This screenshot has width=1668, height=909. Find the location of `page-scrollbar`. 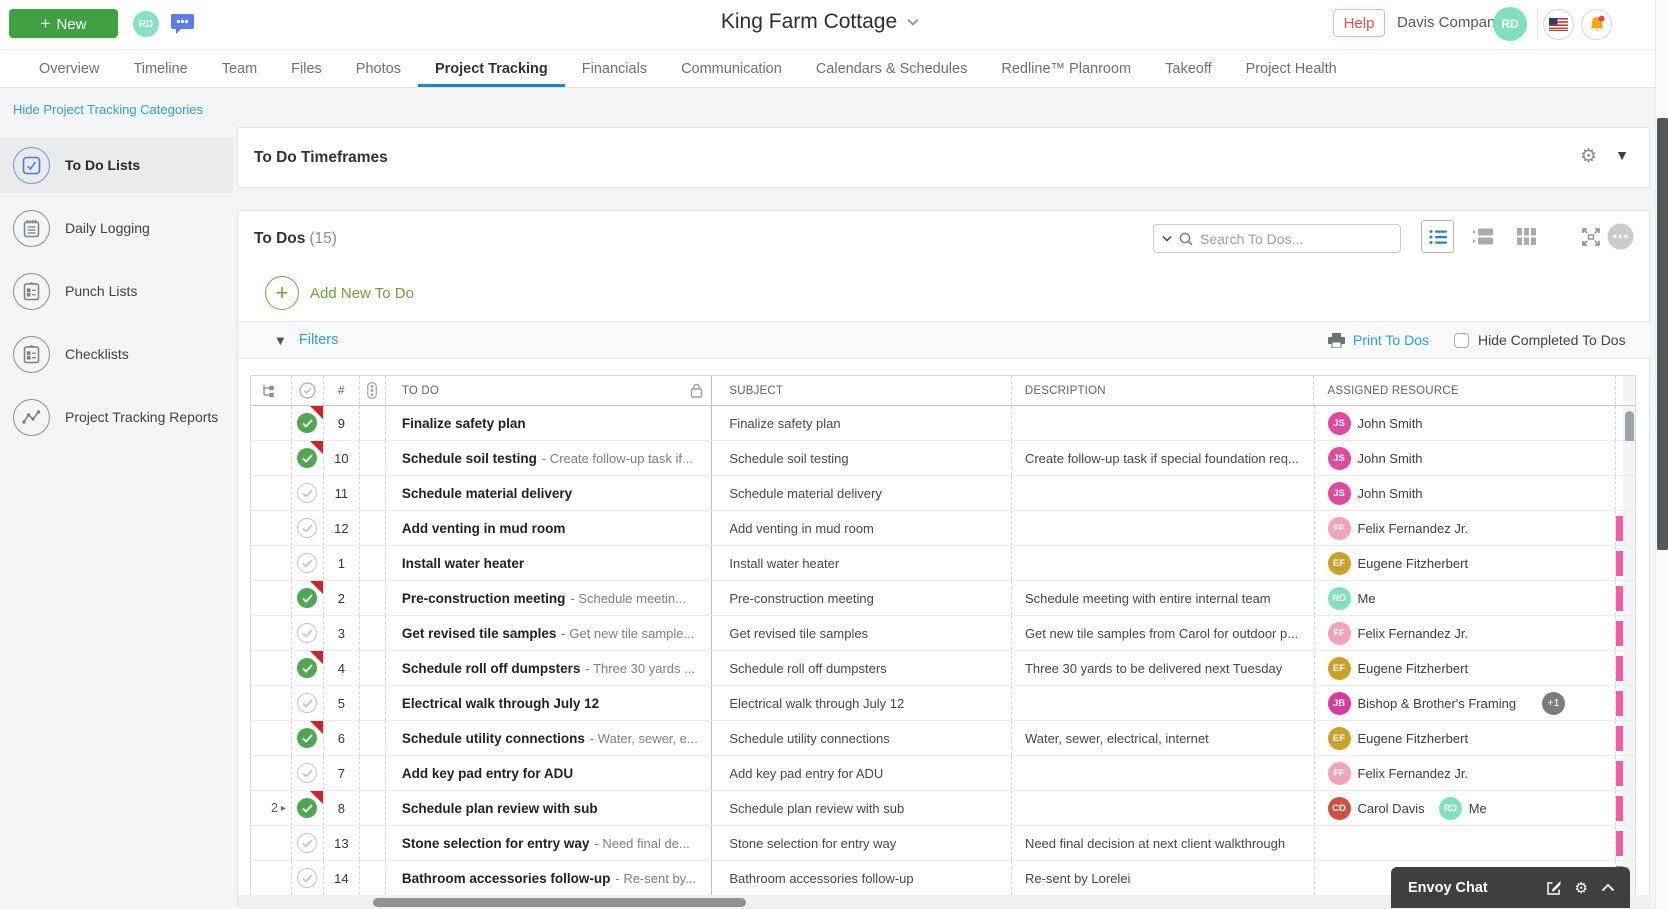

page-scrollbar is located at coordinates (1661, 454).